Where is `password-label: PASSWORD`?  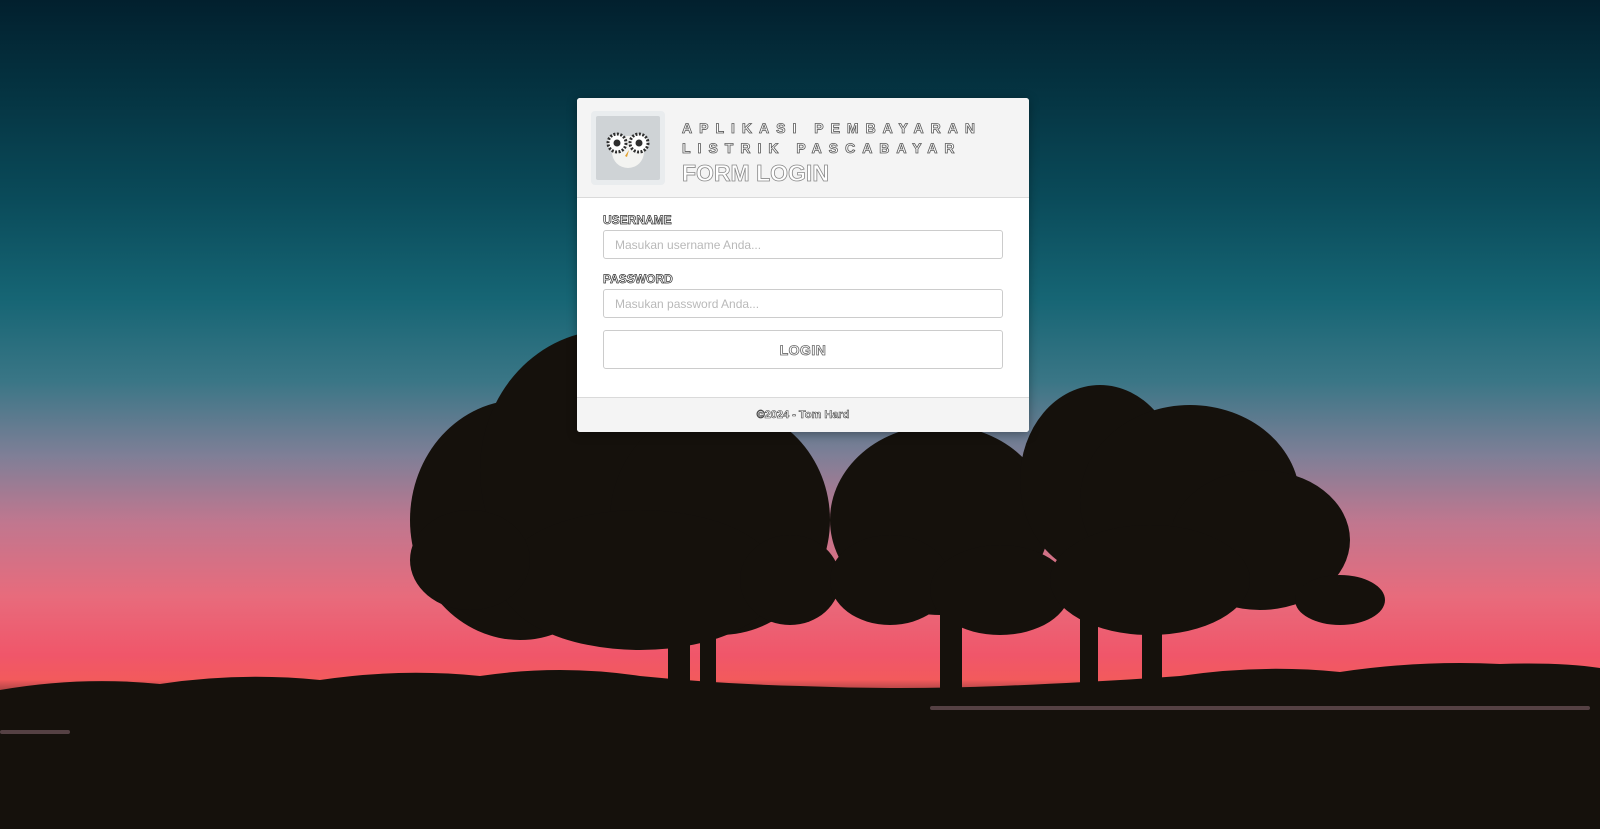
password-label: PASSWORD is located at coordinates (638, 279).